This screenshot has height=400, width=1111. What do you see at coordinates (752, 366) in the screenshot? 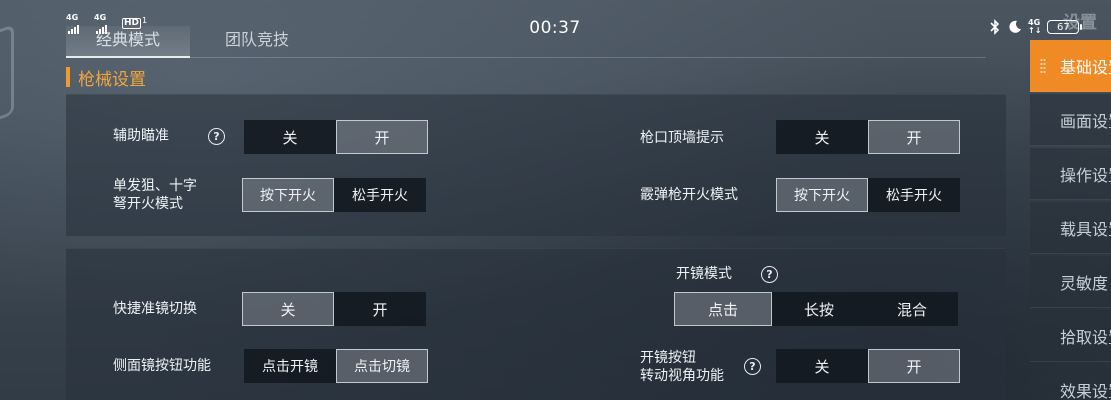
I see `scope-rotate-help-icon: ?` at bounding box center [752, 366].